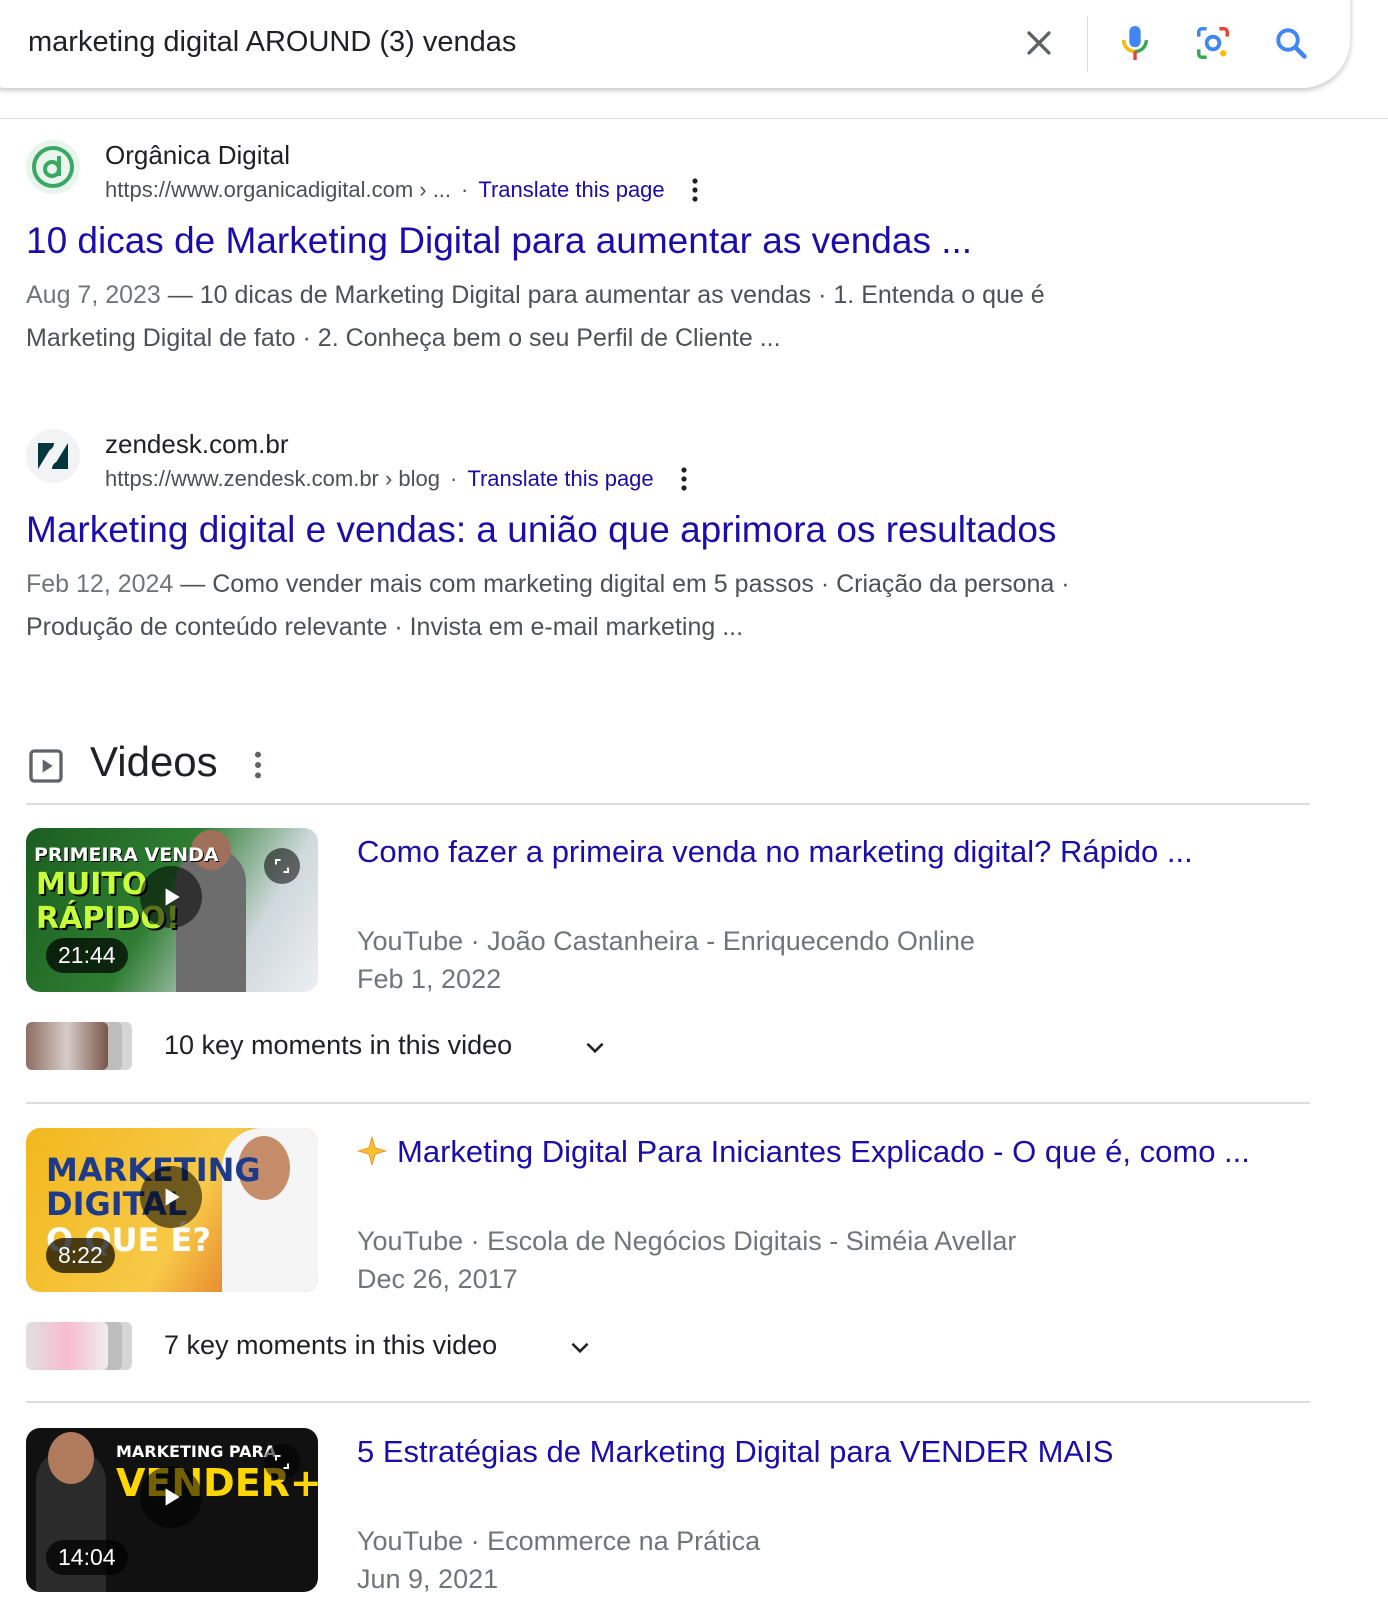 The width and height of the screenshot is (1388, 1598). I want to click on result-date: Feb 12, 2024, so click(100, 584).